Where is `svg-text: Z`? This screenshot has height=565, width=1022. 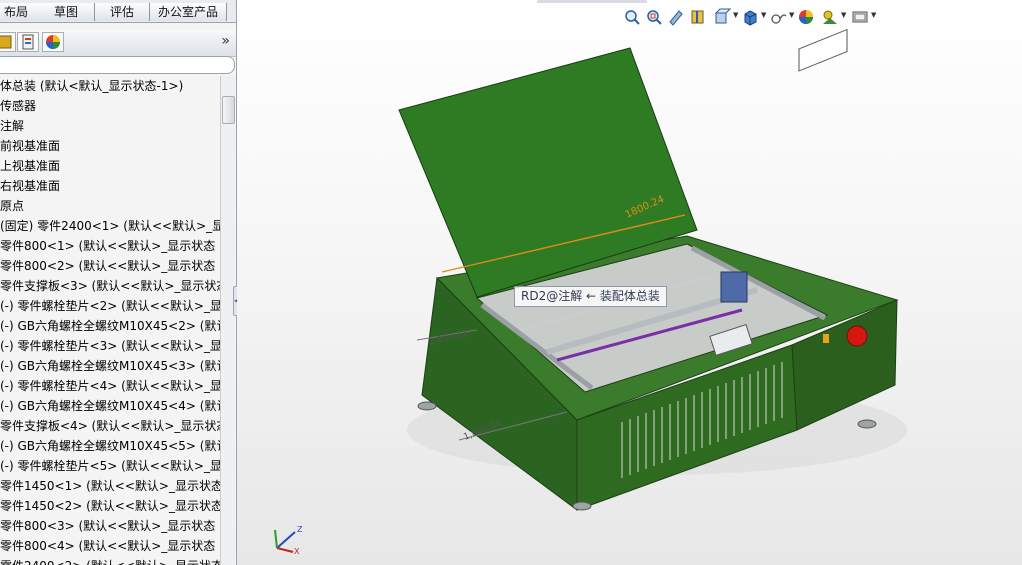 svg-text: Z is located at coordinates (300, 529).